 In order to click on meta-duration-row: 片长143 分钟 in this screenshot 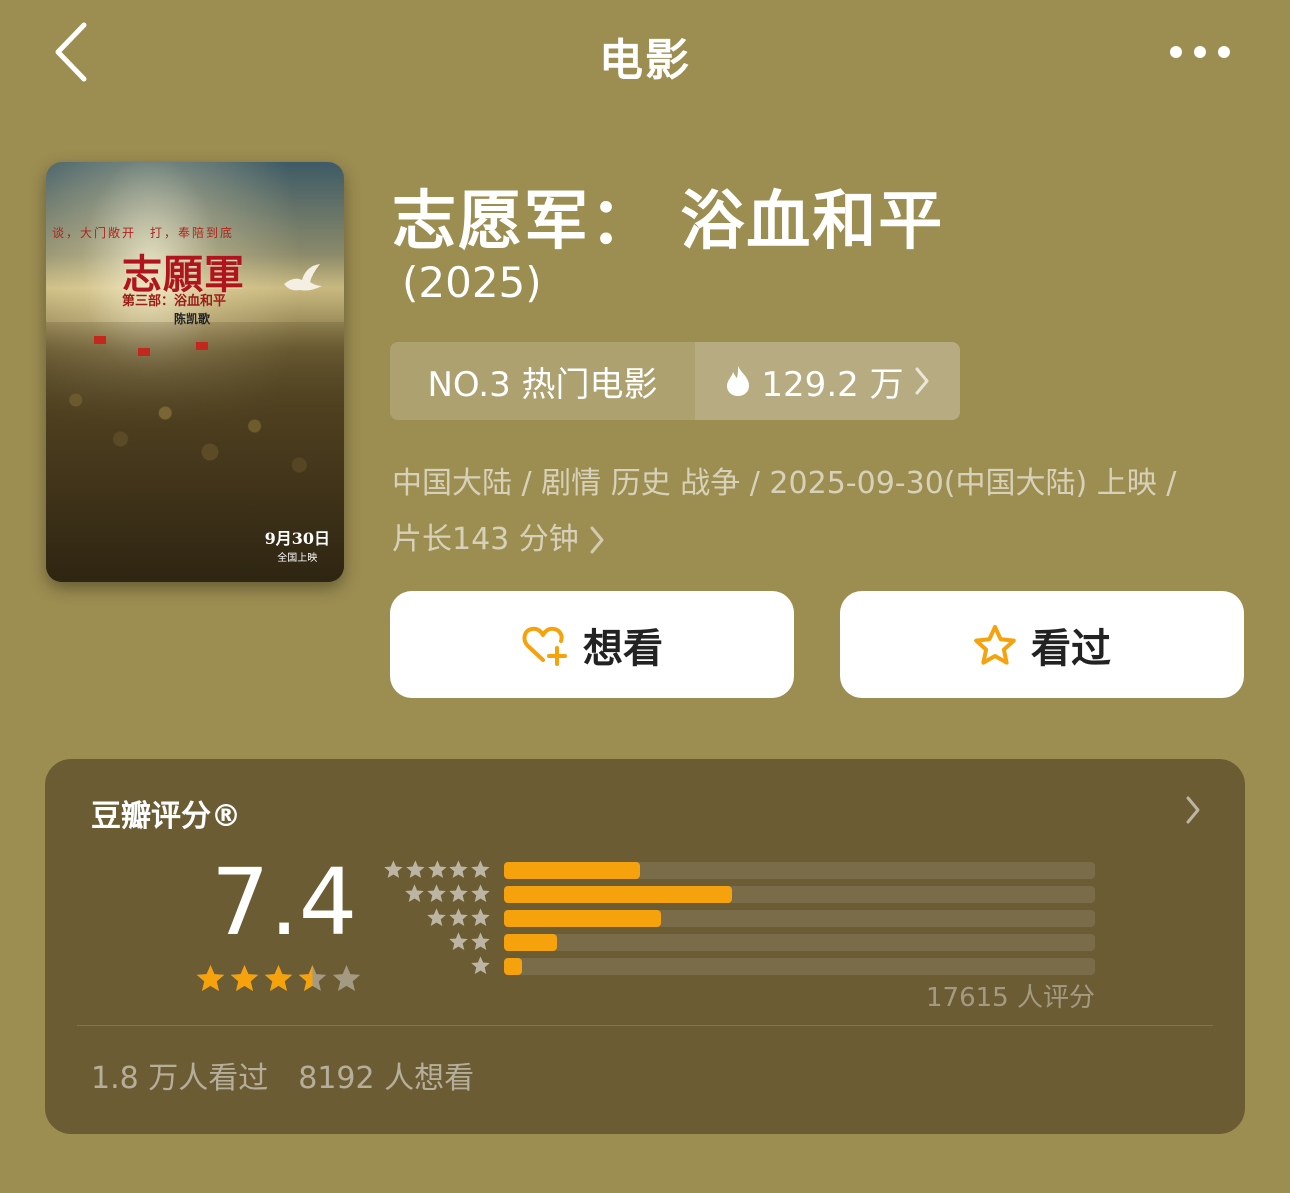, I will do `click(822, 540)`.